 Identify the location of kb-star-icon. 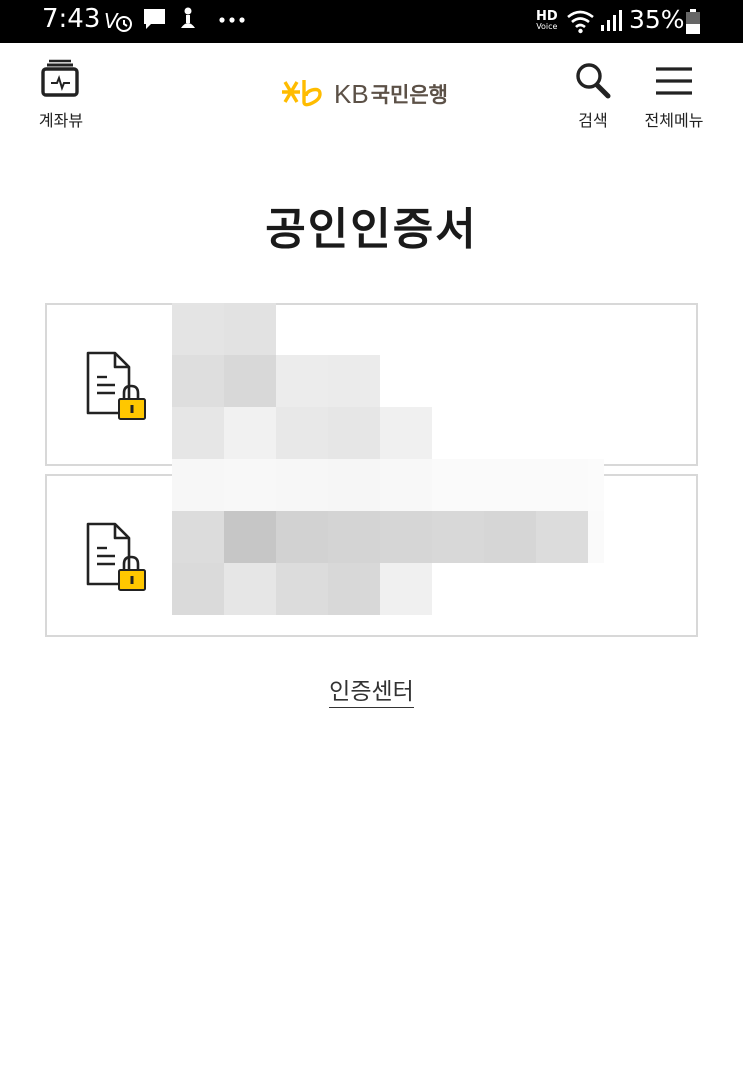
(304, 94).